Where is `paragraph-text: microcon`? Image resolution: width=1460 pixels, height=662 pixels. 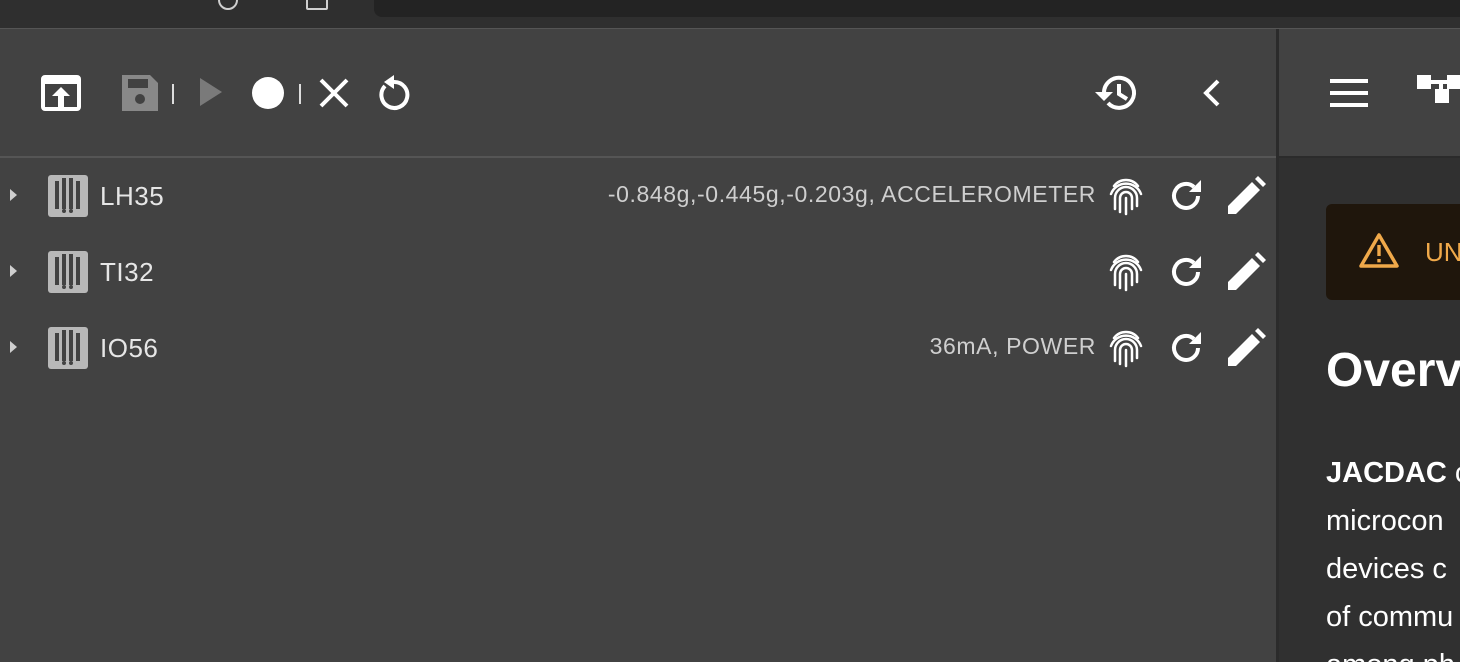
paragraph-text: microcon is located at coordinates (1385, 521).